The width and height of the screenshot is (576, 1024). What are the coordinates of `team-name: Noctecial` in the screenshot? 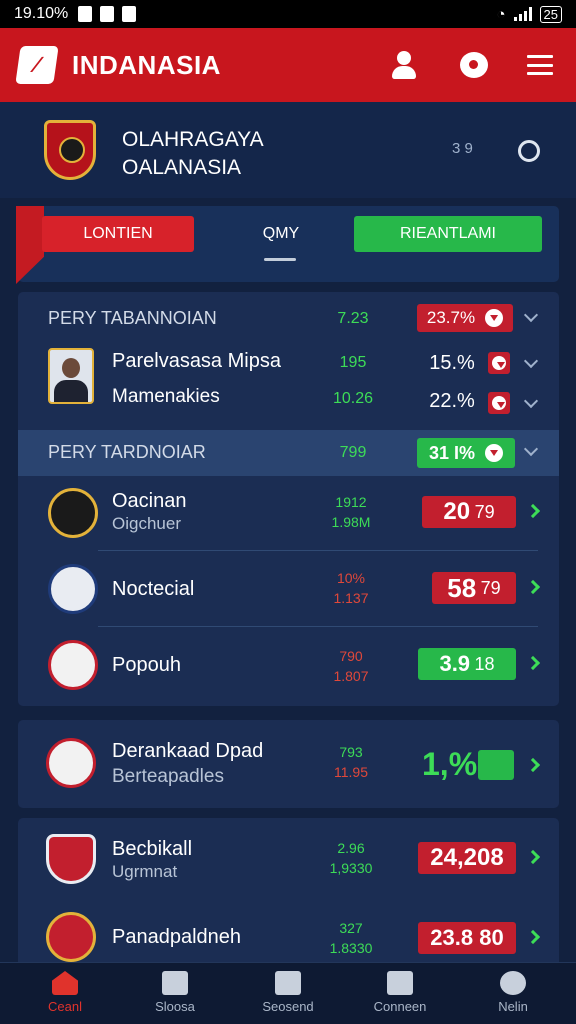 It's located at (153, 589).